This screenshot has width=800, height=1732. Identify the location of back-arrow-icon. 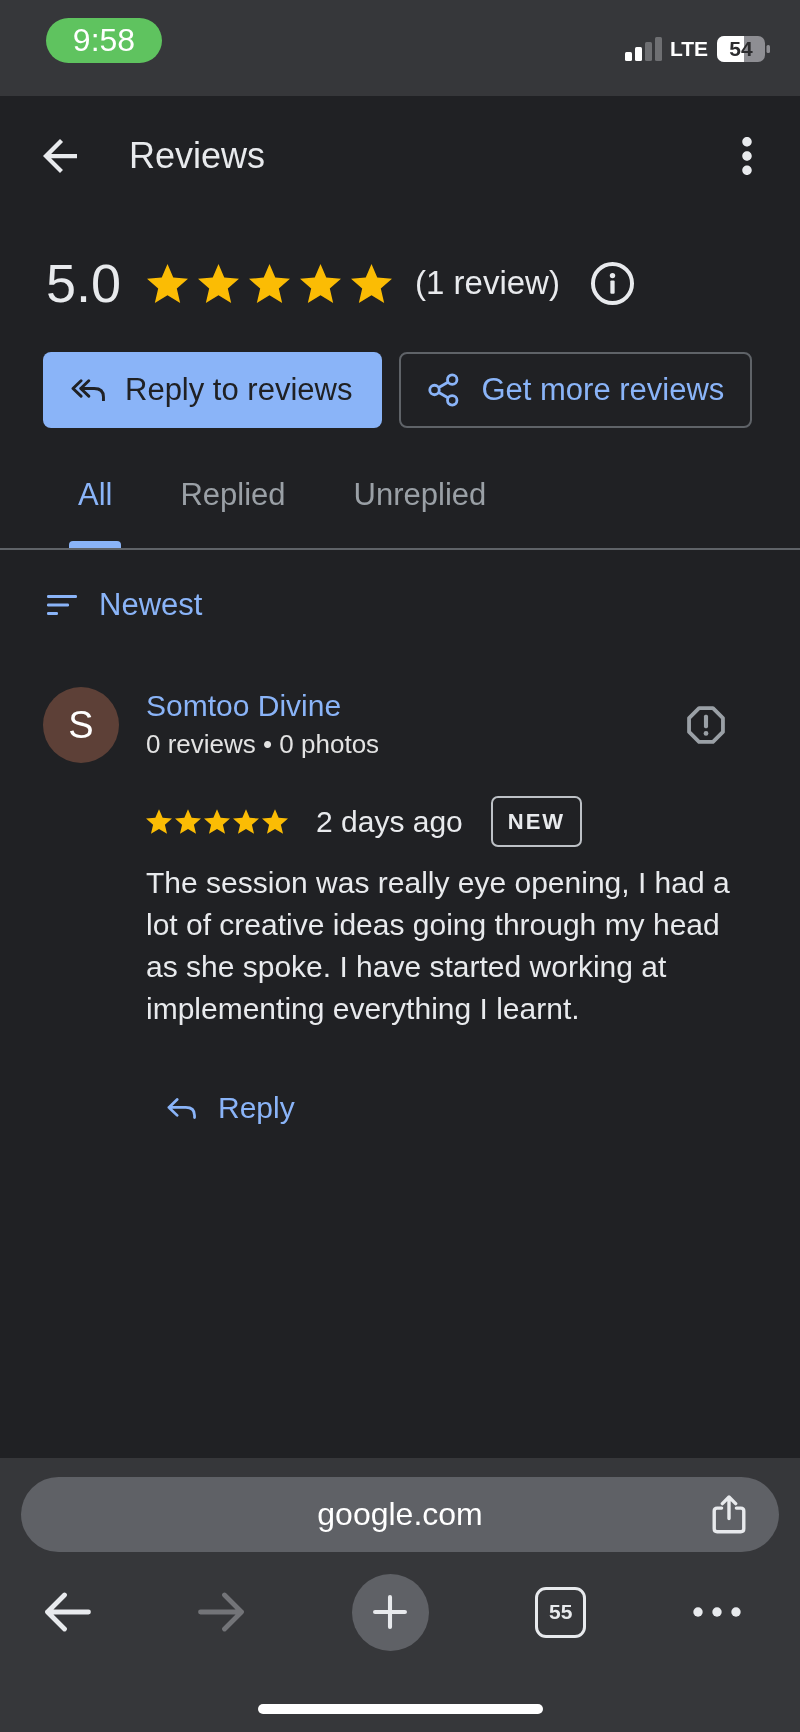
(60, 156).